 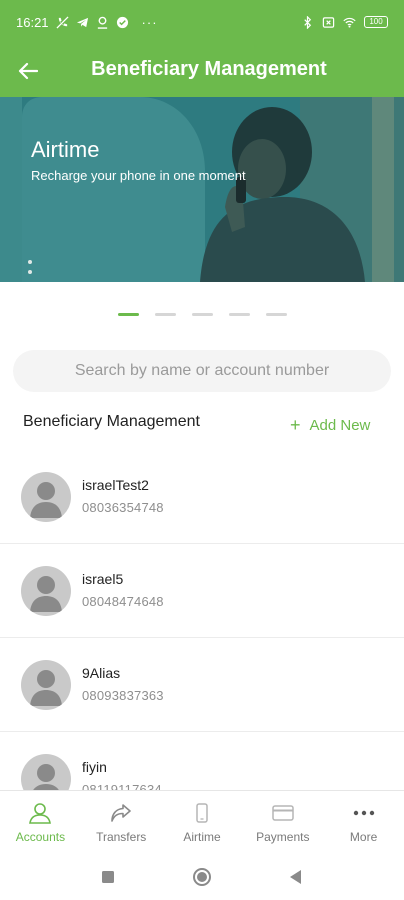 What do you see at coordinates (40, 837) in the screenshot?
I see `tab-label: Accounts` at bounding box center [40, 837].